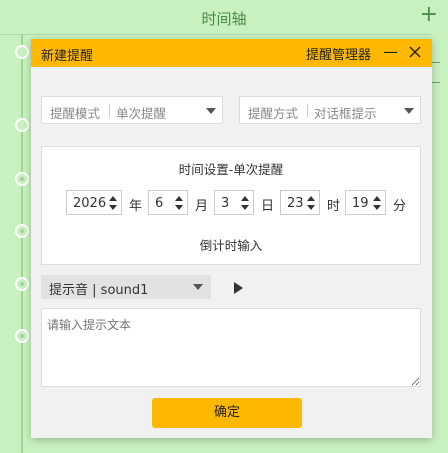 The height and width of the screenshot is (453, 448). What do you see at coordinates (90, 203) in the screenshot?
I see `year-value: 2026` at bounding box center [90, 203].